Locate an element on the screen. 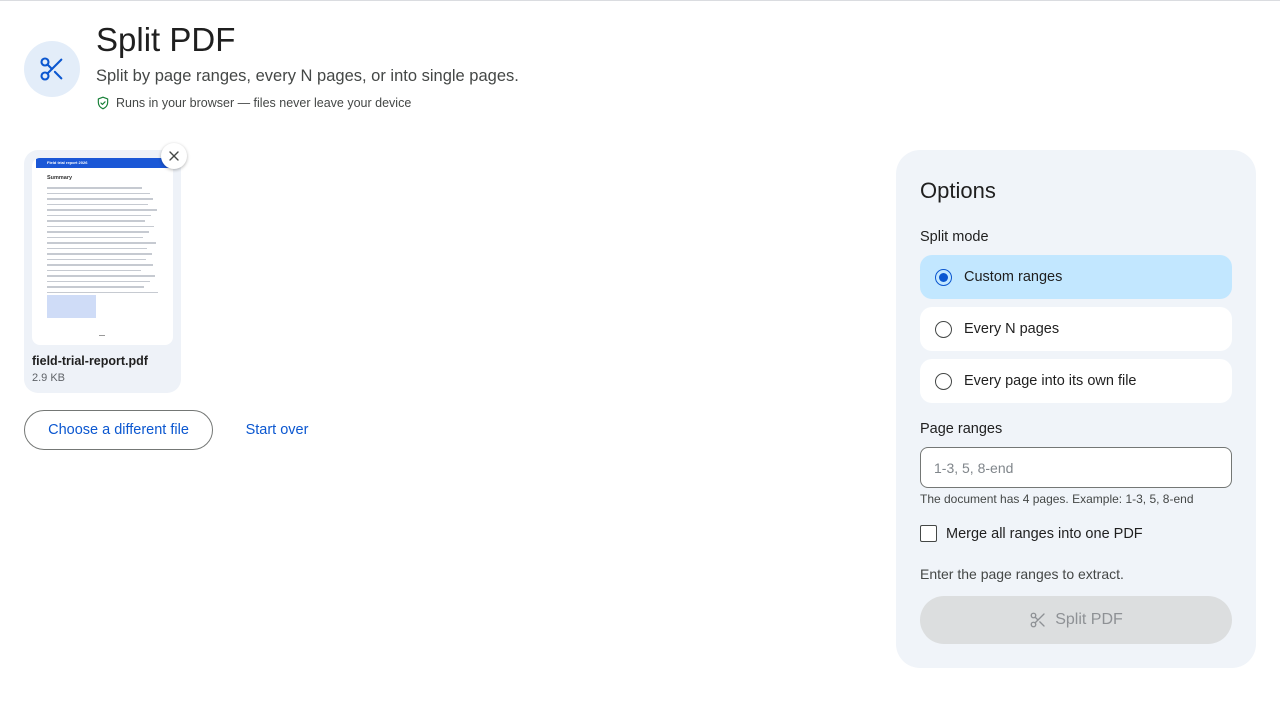 This screenshot has width=1280, height=720. split-pdf-label: Split PDF is located at coordinates (1089, 619).